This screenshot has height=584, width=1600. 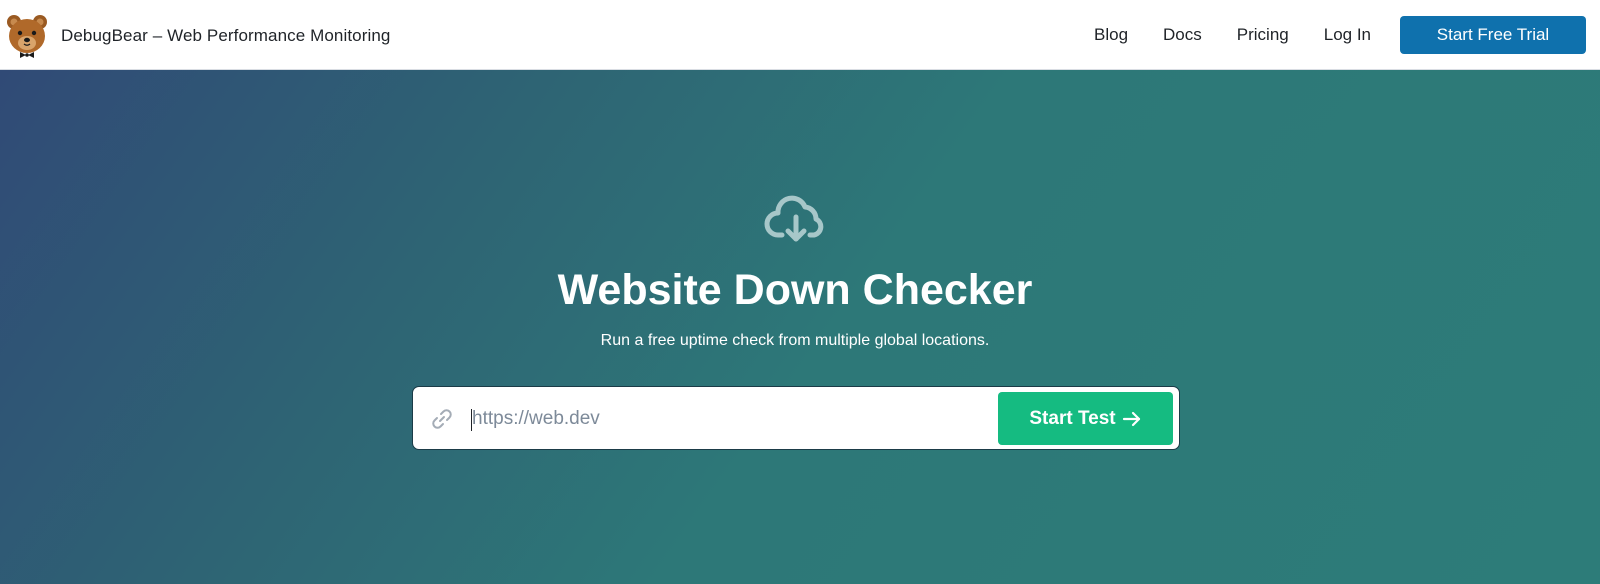 I want to click on nav-link-blog: Blog, so click(x=1111, y=35).